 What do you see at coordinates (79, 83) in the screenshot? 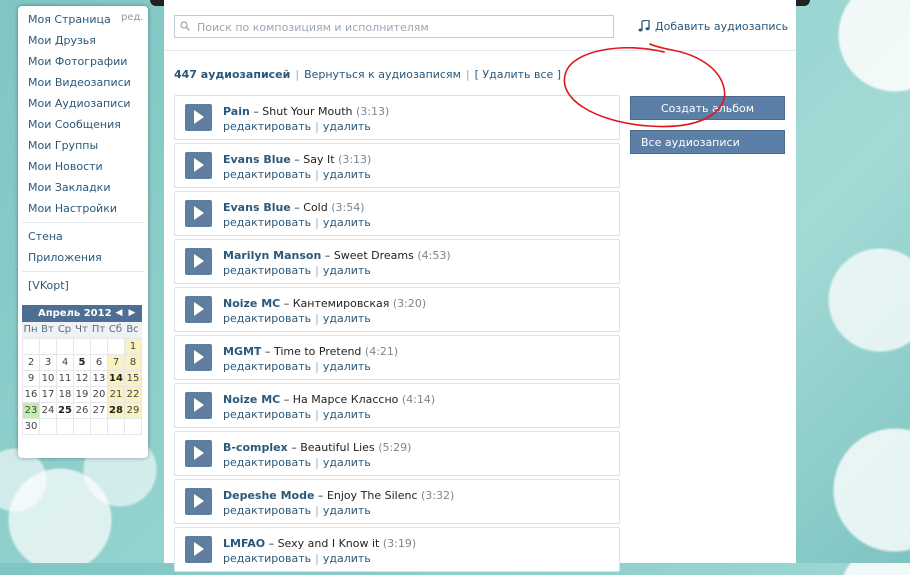
I see `menu-item-videos: Мои Видеозаписи` at bounding box center [79, 83].